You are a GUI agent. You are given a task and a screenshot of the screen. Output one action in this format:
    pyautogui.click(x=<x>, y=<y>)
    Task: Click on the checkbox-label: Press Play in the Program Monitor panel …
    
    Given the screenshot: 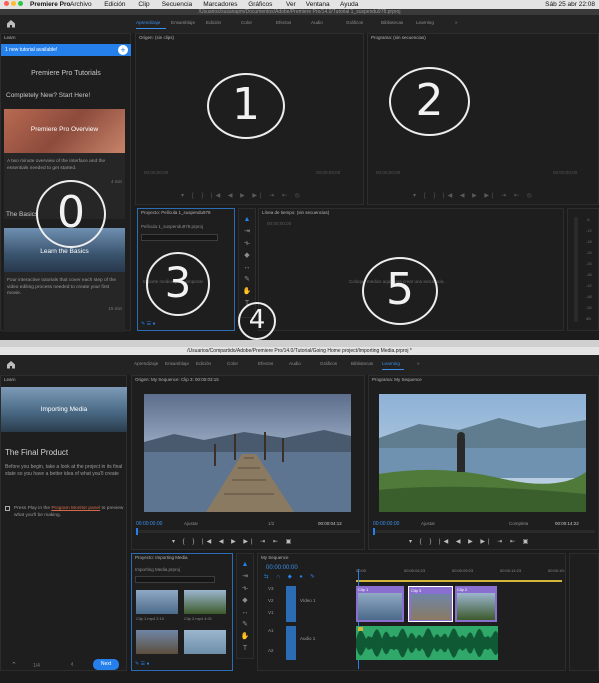 What is the action you would take?
    pyautogui.click(x=69, y=512)
    